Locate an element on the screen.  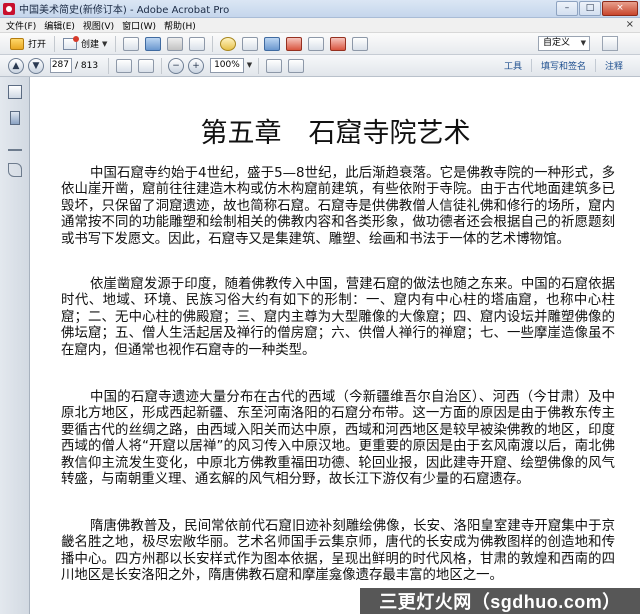
zoom-in-icon: + is located at coordinates (196, 65).